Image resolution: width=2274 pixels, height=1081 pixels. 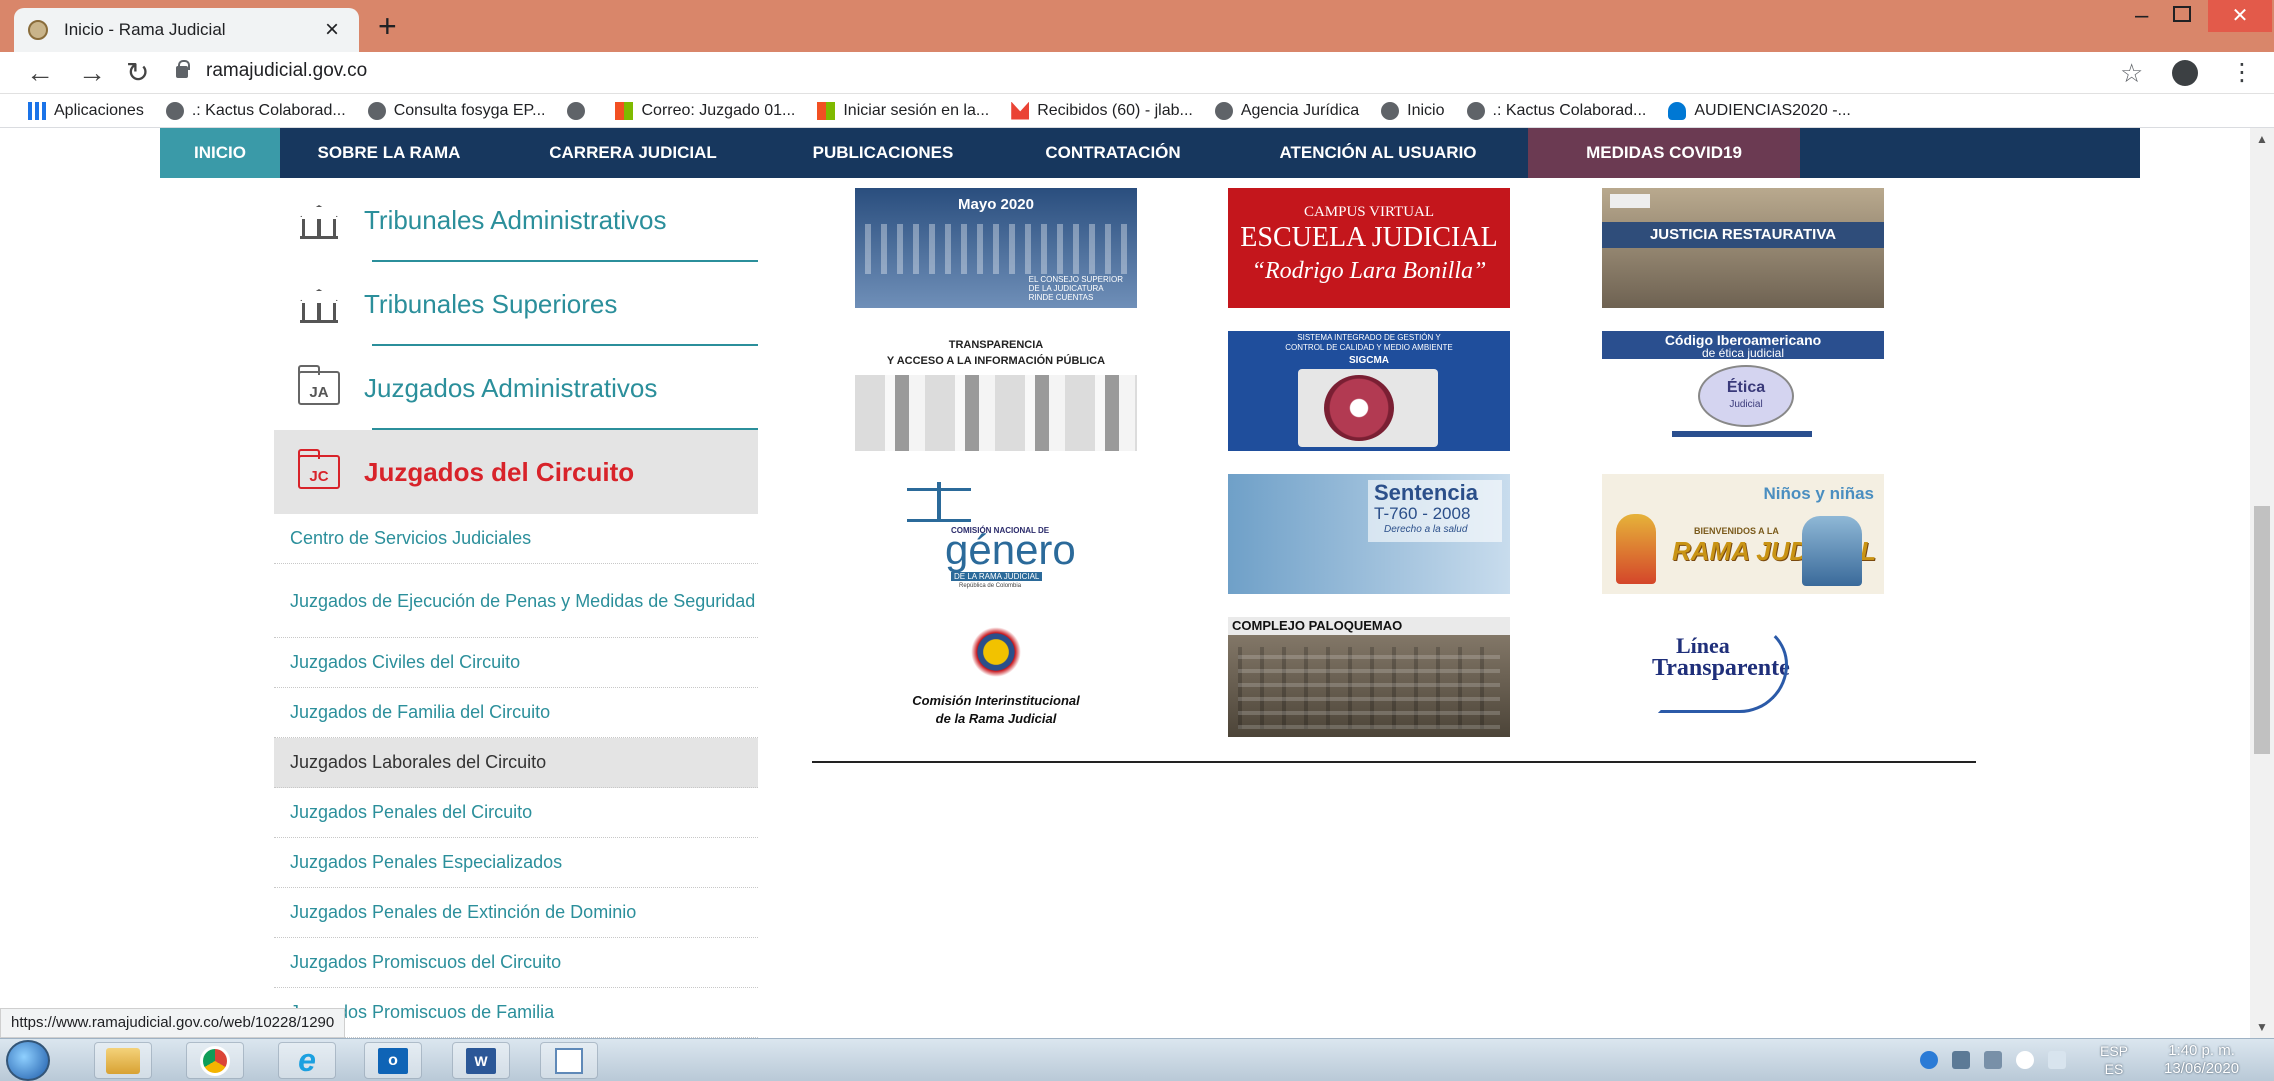 What do you see at coordinates (1286, 110) in the screenshot?
I see `bookmark-agencia: Agencia Jurídica` at bounding box center [1286, 110].